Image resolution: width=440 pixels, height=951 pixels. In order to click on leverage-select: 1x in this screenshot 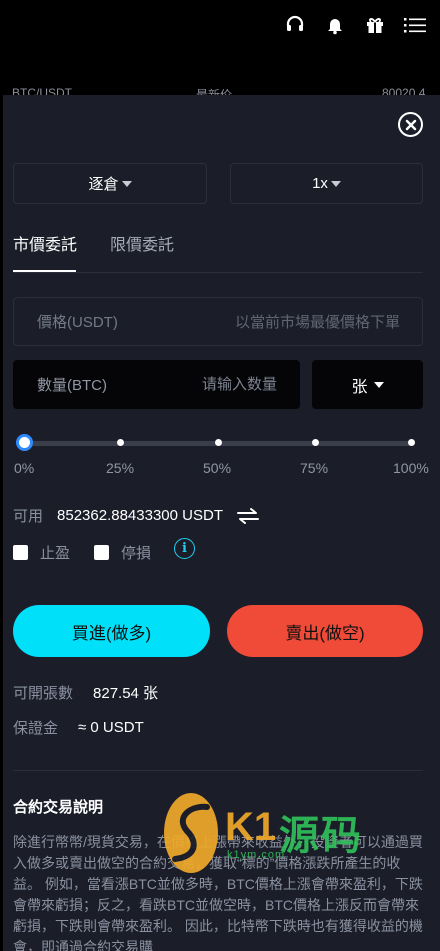, I will do `click(326, 183)`.